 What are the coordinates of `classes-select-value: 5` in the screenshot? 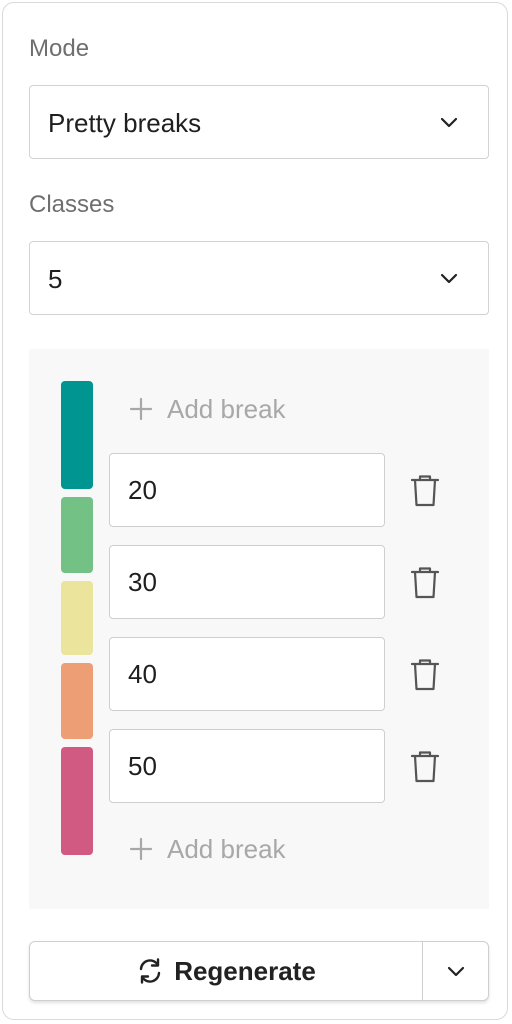 It's located at (55, 279).